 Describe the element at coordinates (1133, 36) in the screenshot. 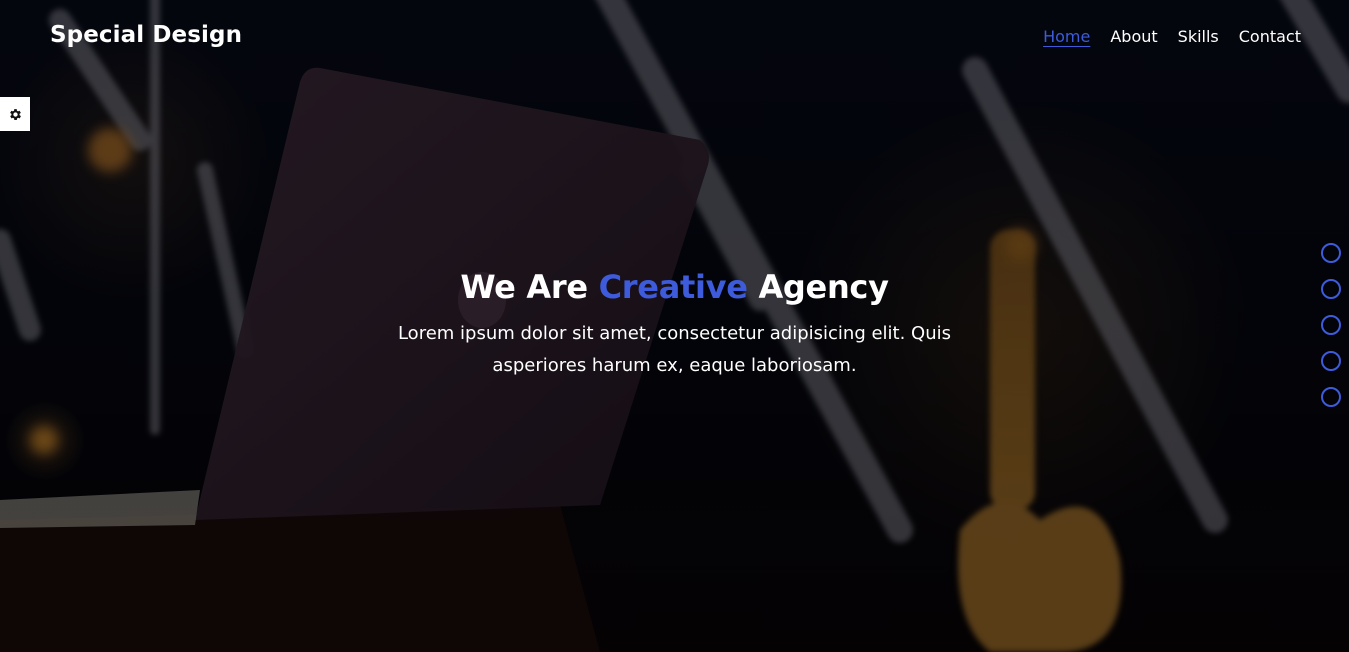

I see `nav-link-about: About` at that location.